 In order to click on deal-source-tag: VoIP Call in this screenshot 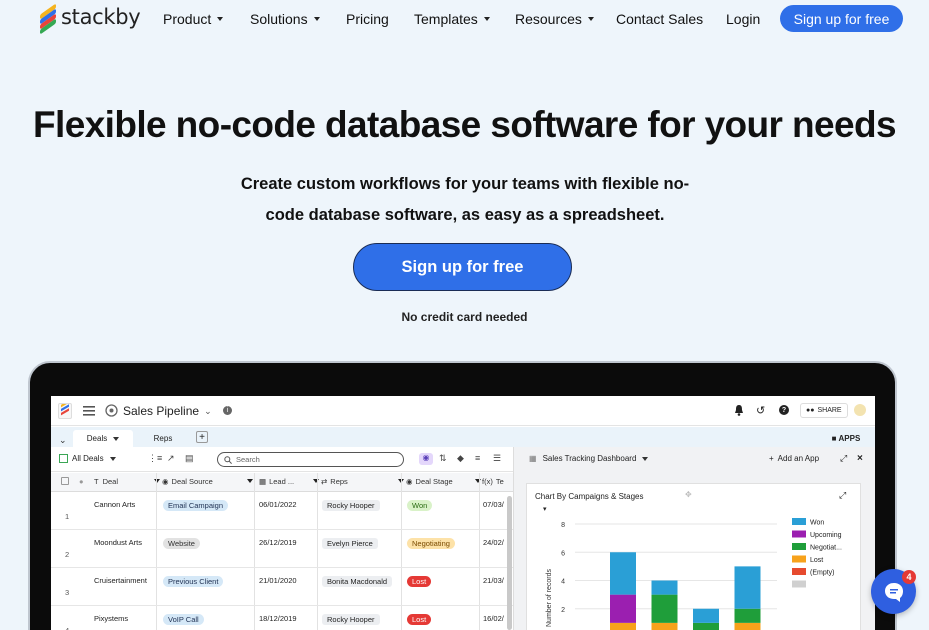, I will do `click(183, 619)`.